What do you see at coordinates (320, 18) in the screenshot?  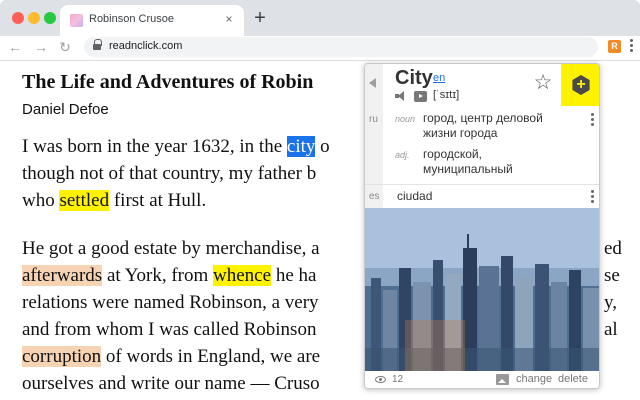 I see `browser-titlebar: Robinson Crusoe × +` at bounding box center [320, 18].